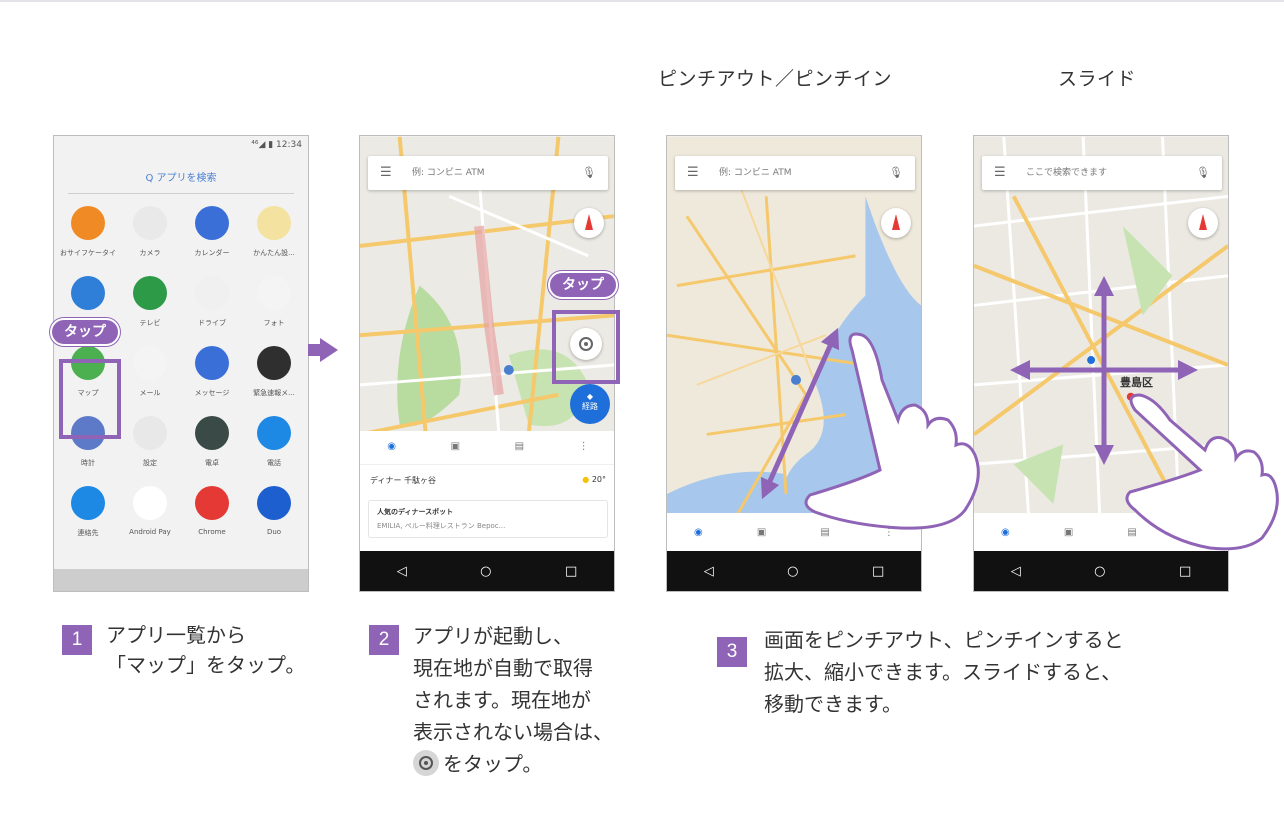  Describe the element at coordinates (77, 640) in the screenshot. I see `step-1-badge: 1` at that location.